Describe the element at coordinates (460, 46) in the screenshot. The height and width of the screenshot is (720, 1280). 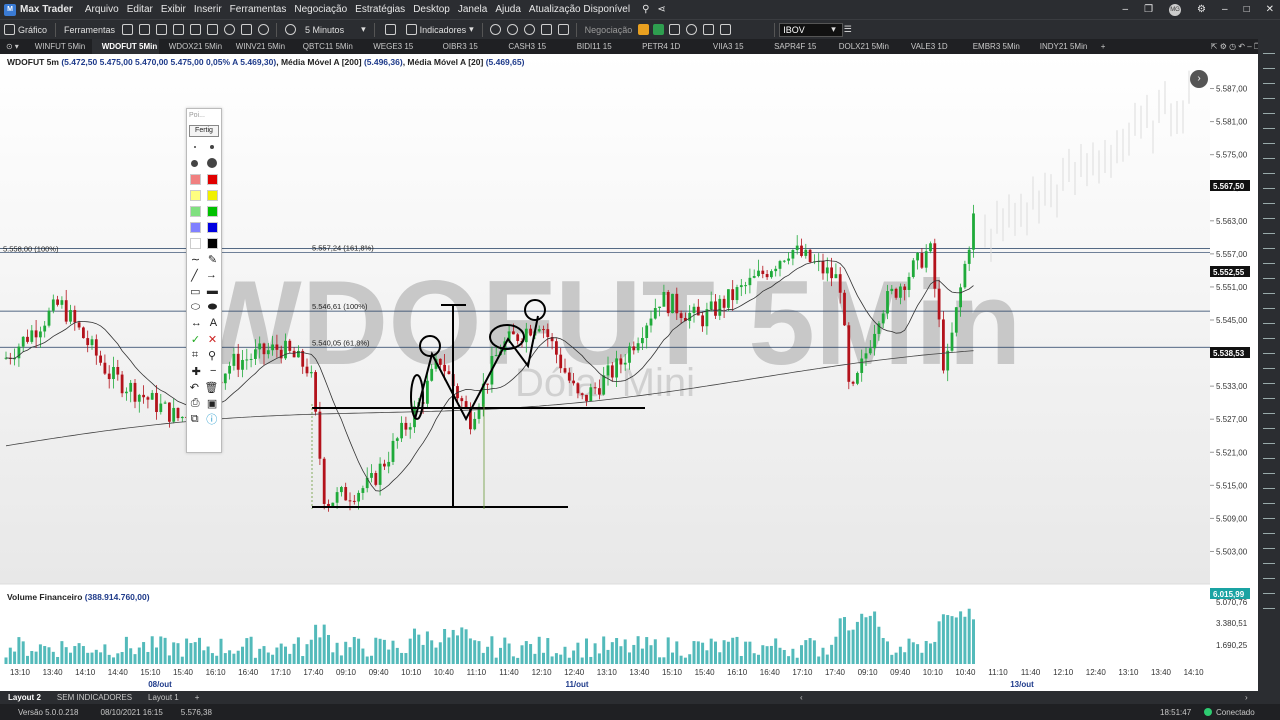
I see `tab-oibr3-15: OIBR3 15` at that location.